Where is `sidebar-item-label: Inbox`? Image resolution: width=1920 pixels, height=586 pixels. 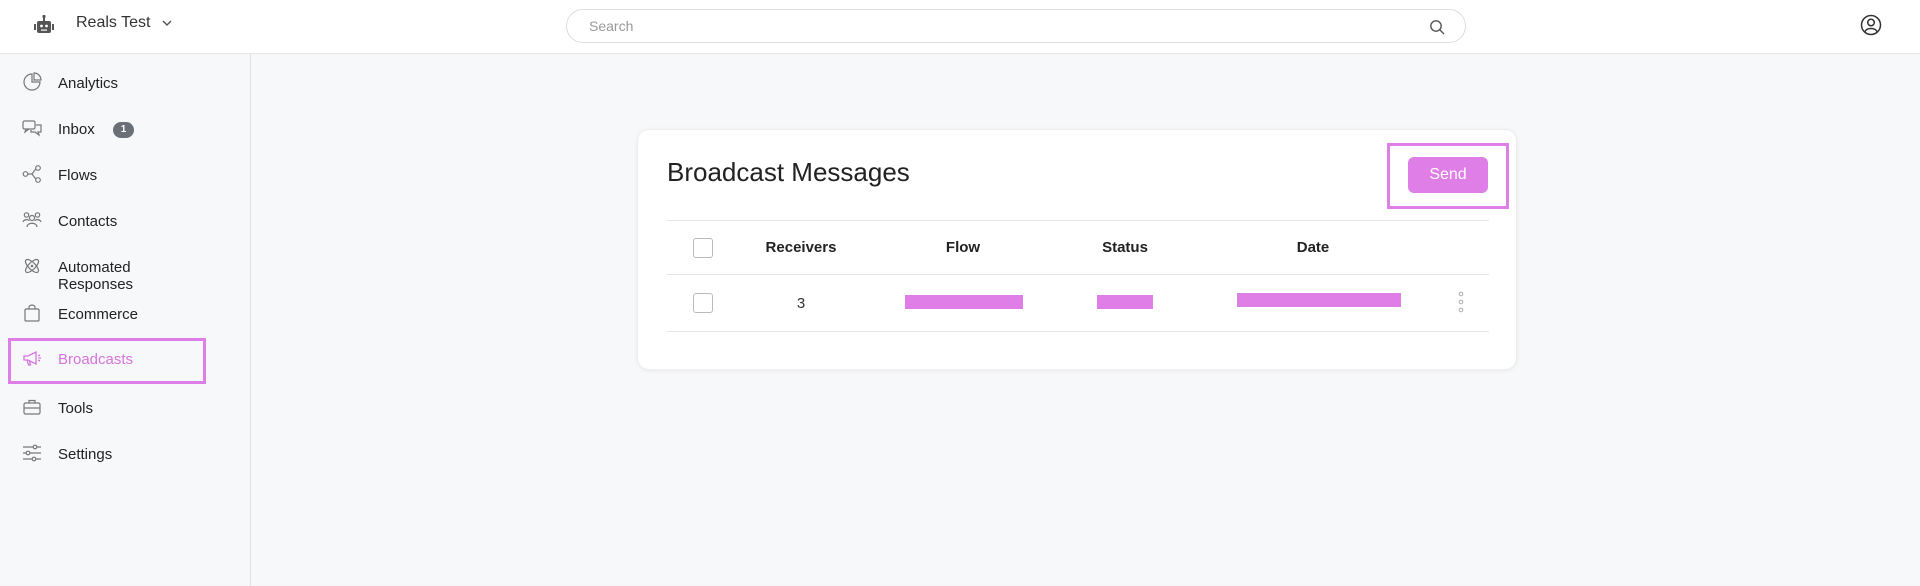 sidebar-item-label: Inbox is located at coordinates (76, 129).